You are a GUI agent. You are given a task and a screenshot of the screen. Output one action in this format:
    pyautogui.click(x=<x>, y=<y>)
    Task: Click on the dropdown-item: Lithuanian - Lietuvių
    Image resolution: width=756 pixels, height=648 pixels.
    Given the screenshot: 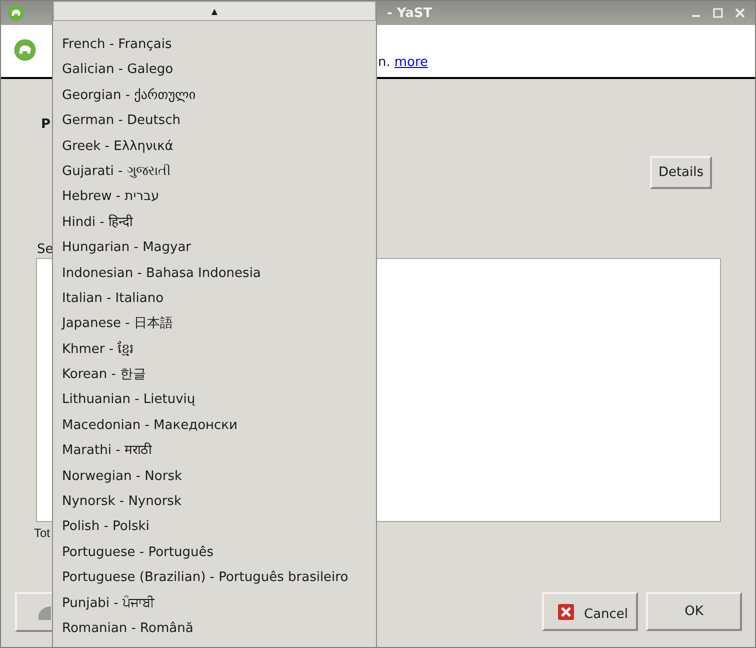 What is the action you would take?
    pyautogui.click(x=214, y=400)
    